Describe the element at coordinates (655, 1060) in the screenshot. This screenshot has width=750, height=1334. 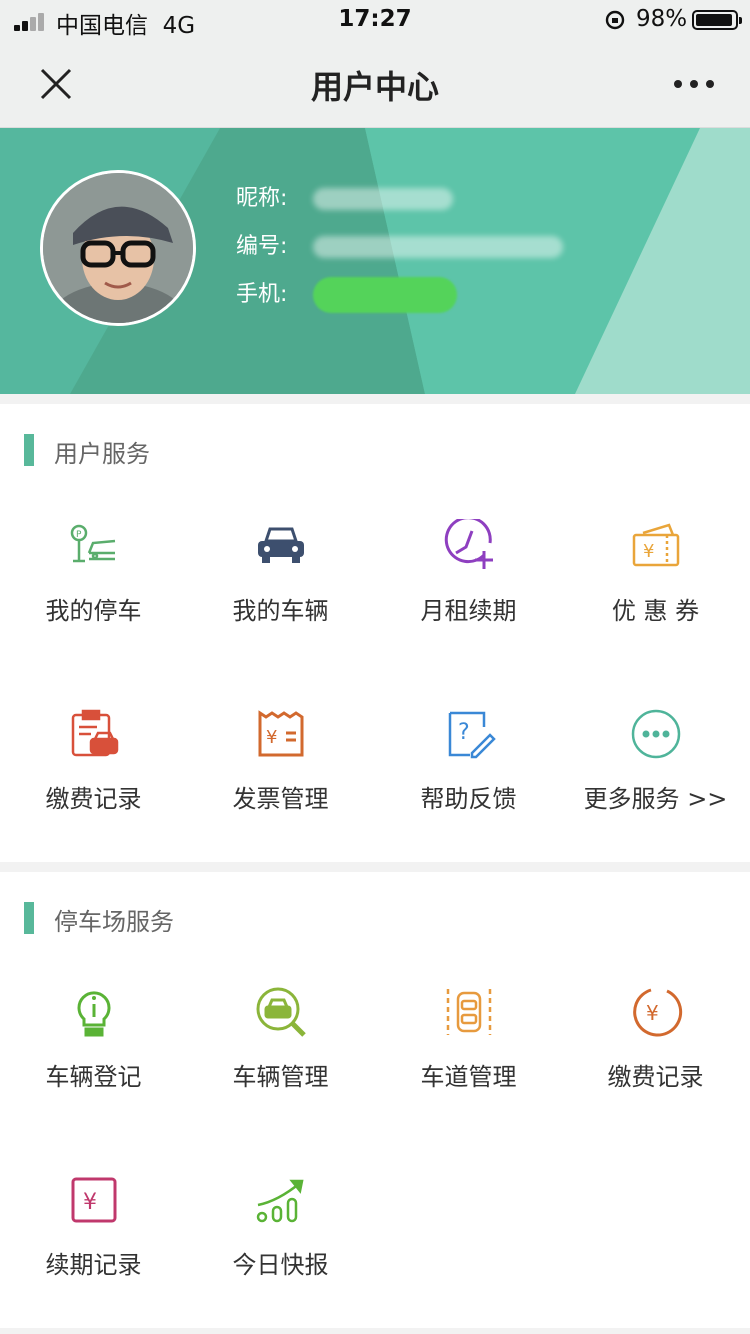
I see `lot-payment-records-button: ¥ 缴费记录` at that location.